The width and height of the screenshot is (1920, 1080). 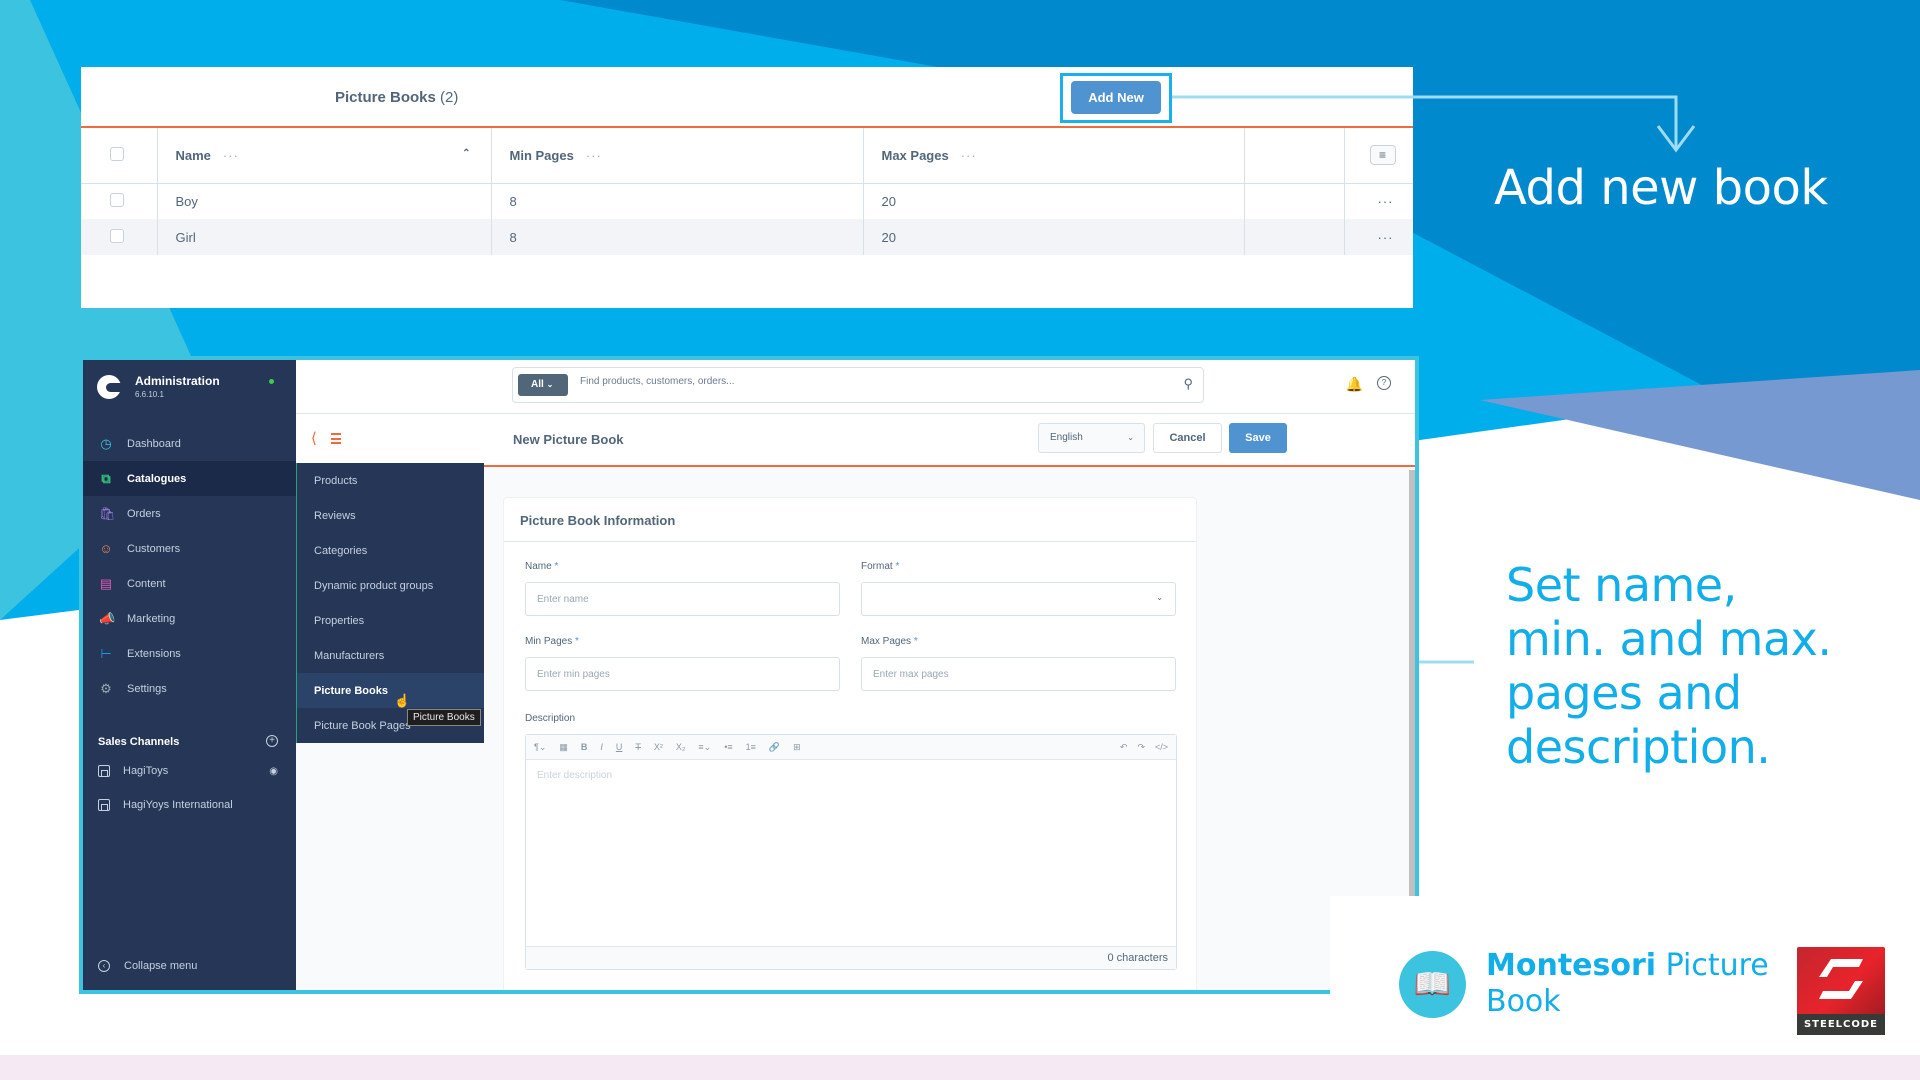 What do you see at coordinates (151, 618) in the screenshot?
I see `sidebar-item-label: Marketing` at bounding box center [151, 618].